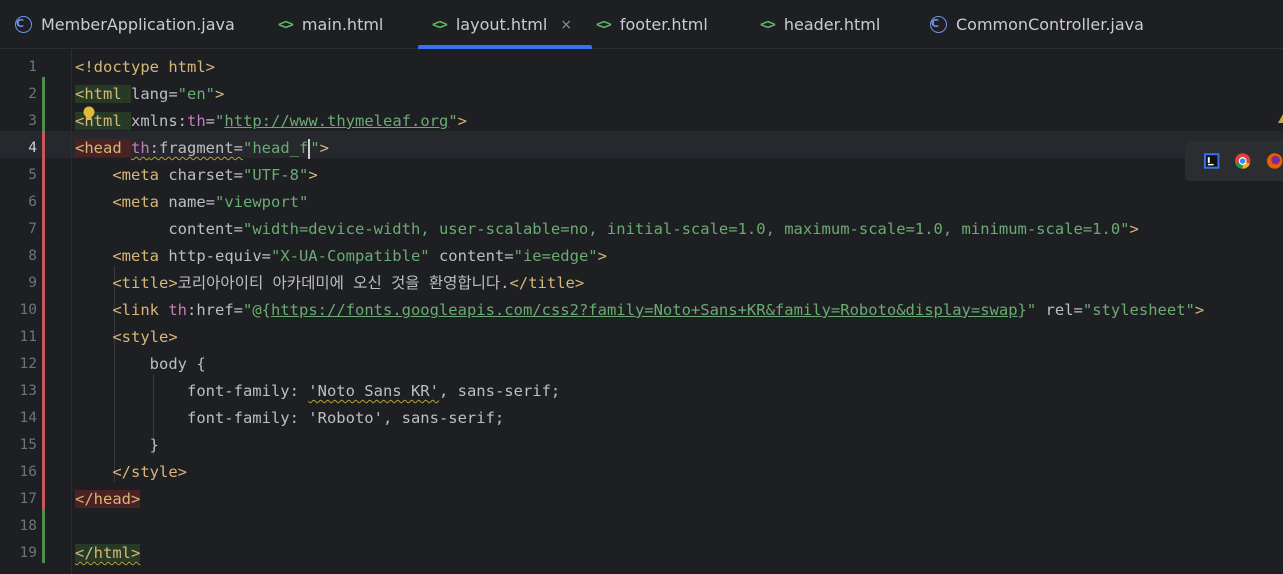 Image resolution: width=1283 pixels, height=574 pixels. What do you see at coordinates (22, 283) in the screenshot?
I see `line-number: 9` at bounding box center [22, 283].